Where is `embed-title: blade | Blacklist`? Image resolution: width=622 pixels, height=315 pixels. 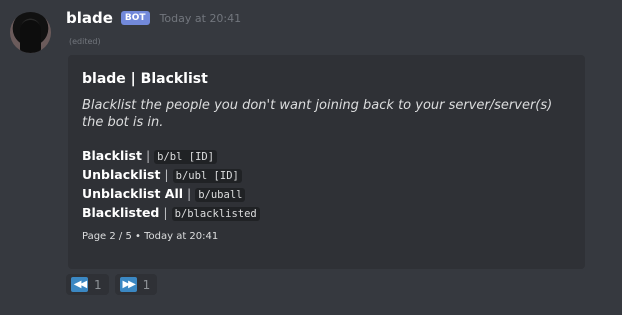 embed-title: blade | Blacklist is located at coordinates (145, 79).